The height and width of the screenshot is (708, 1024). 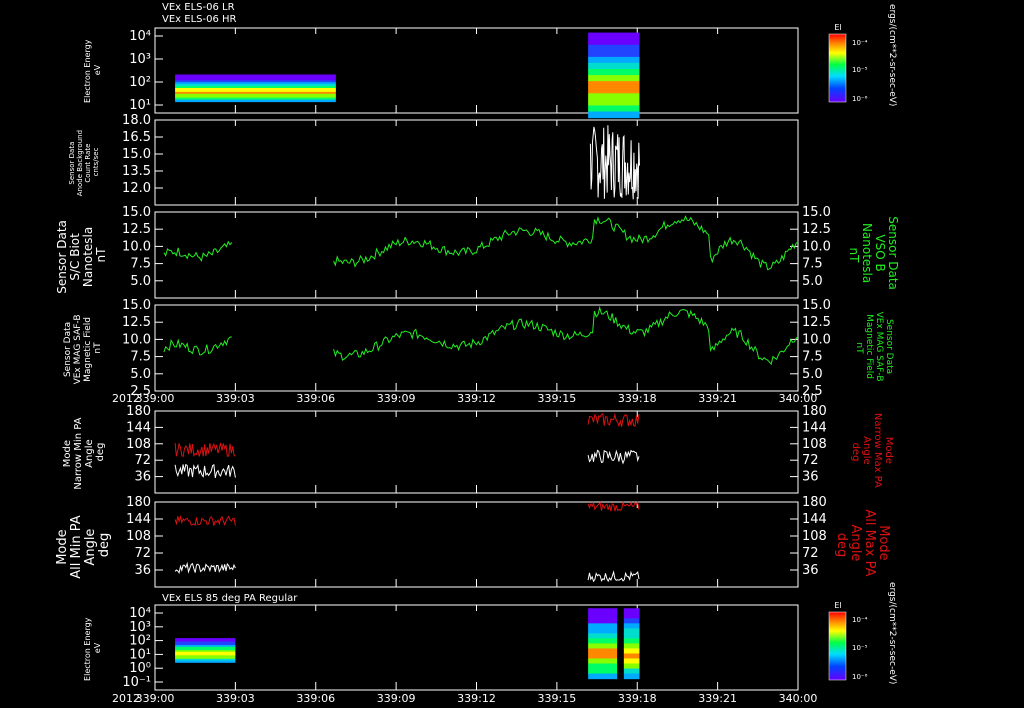 I want to click on xtick-label-upper-5: 339:15, so click(x=557, y=398).